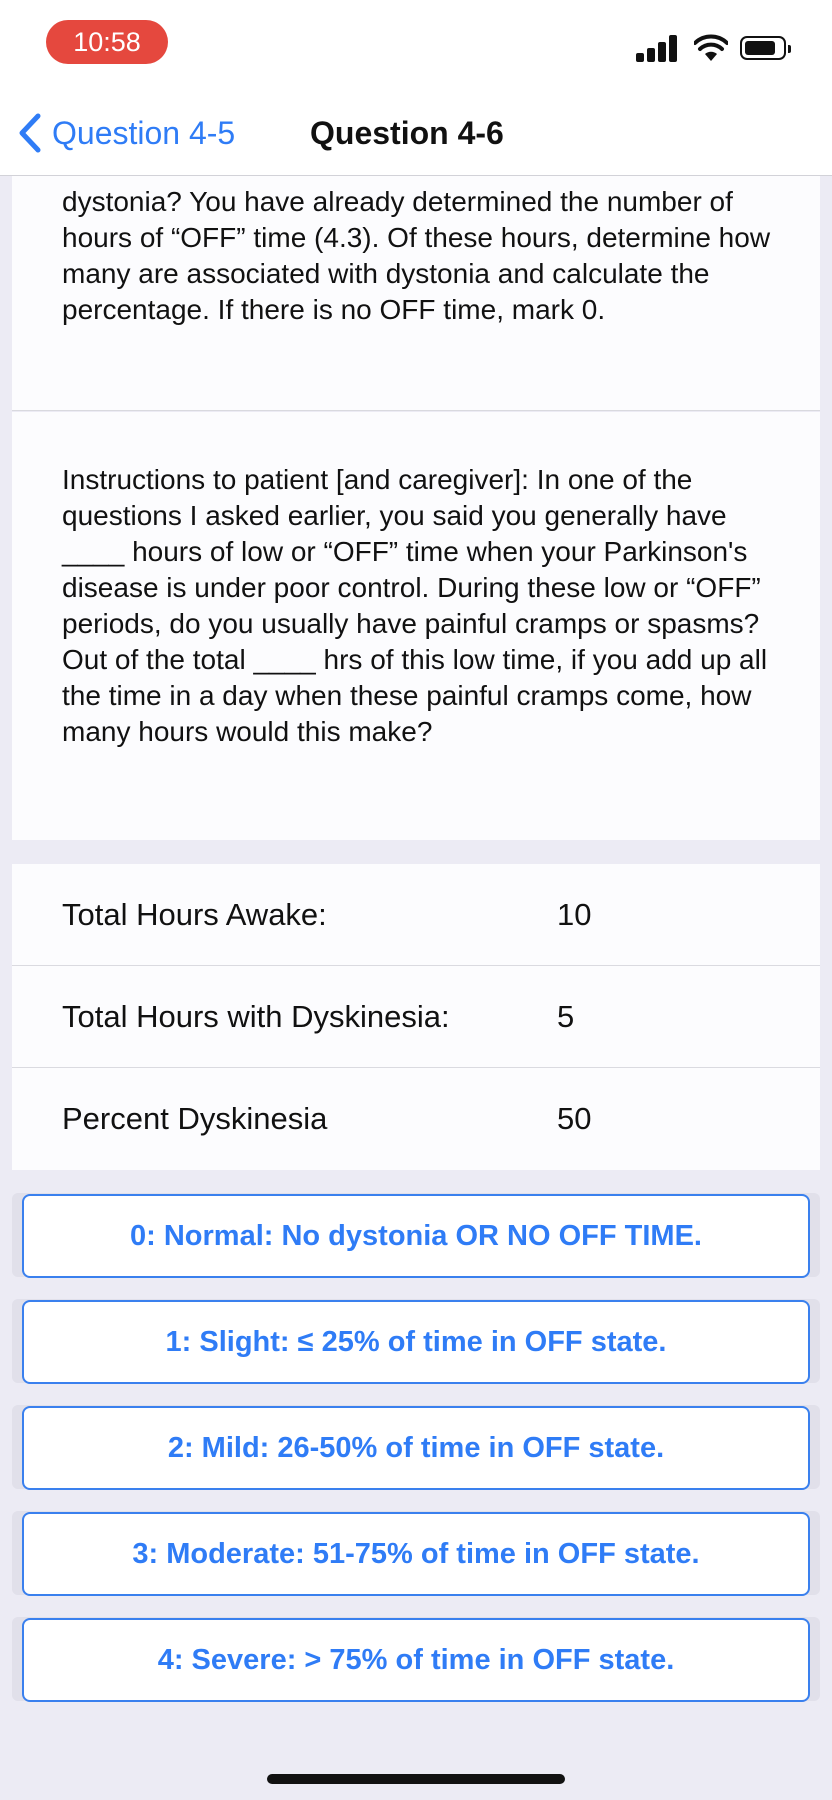 This screenshot has height=1800, width=832. What do you see at coordinates (416, 45) in the screenshot?
I see `status-bar: 10:58` at bounding box center [416, 45].